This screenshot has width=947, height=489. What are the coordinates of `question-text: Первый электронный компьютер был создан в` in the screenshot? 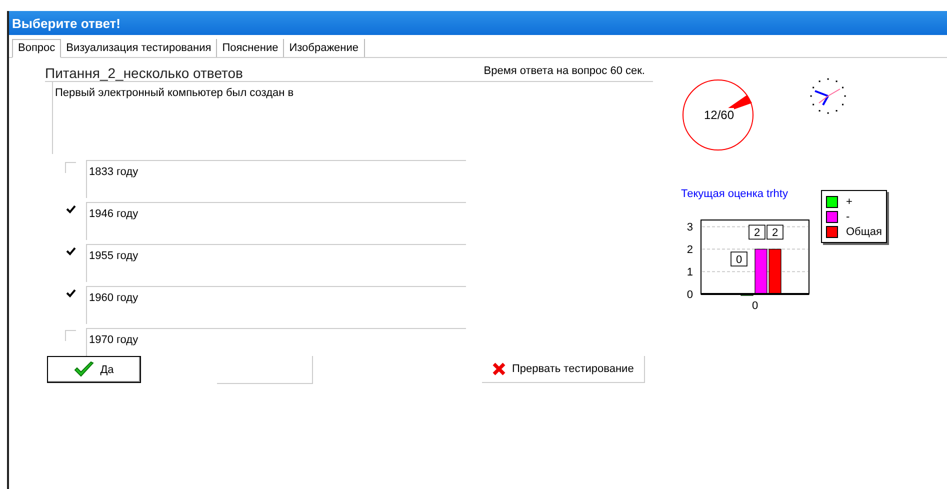 It's located at (174, 93).